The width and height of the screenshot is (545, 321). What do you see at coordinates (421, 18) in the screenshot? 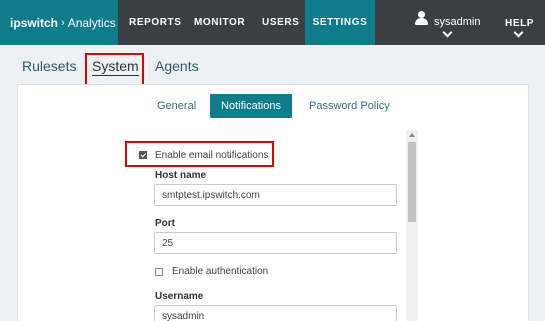
I see `user-icon` at bounding box center [421, 18].